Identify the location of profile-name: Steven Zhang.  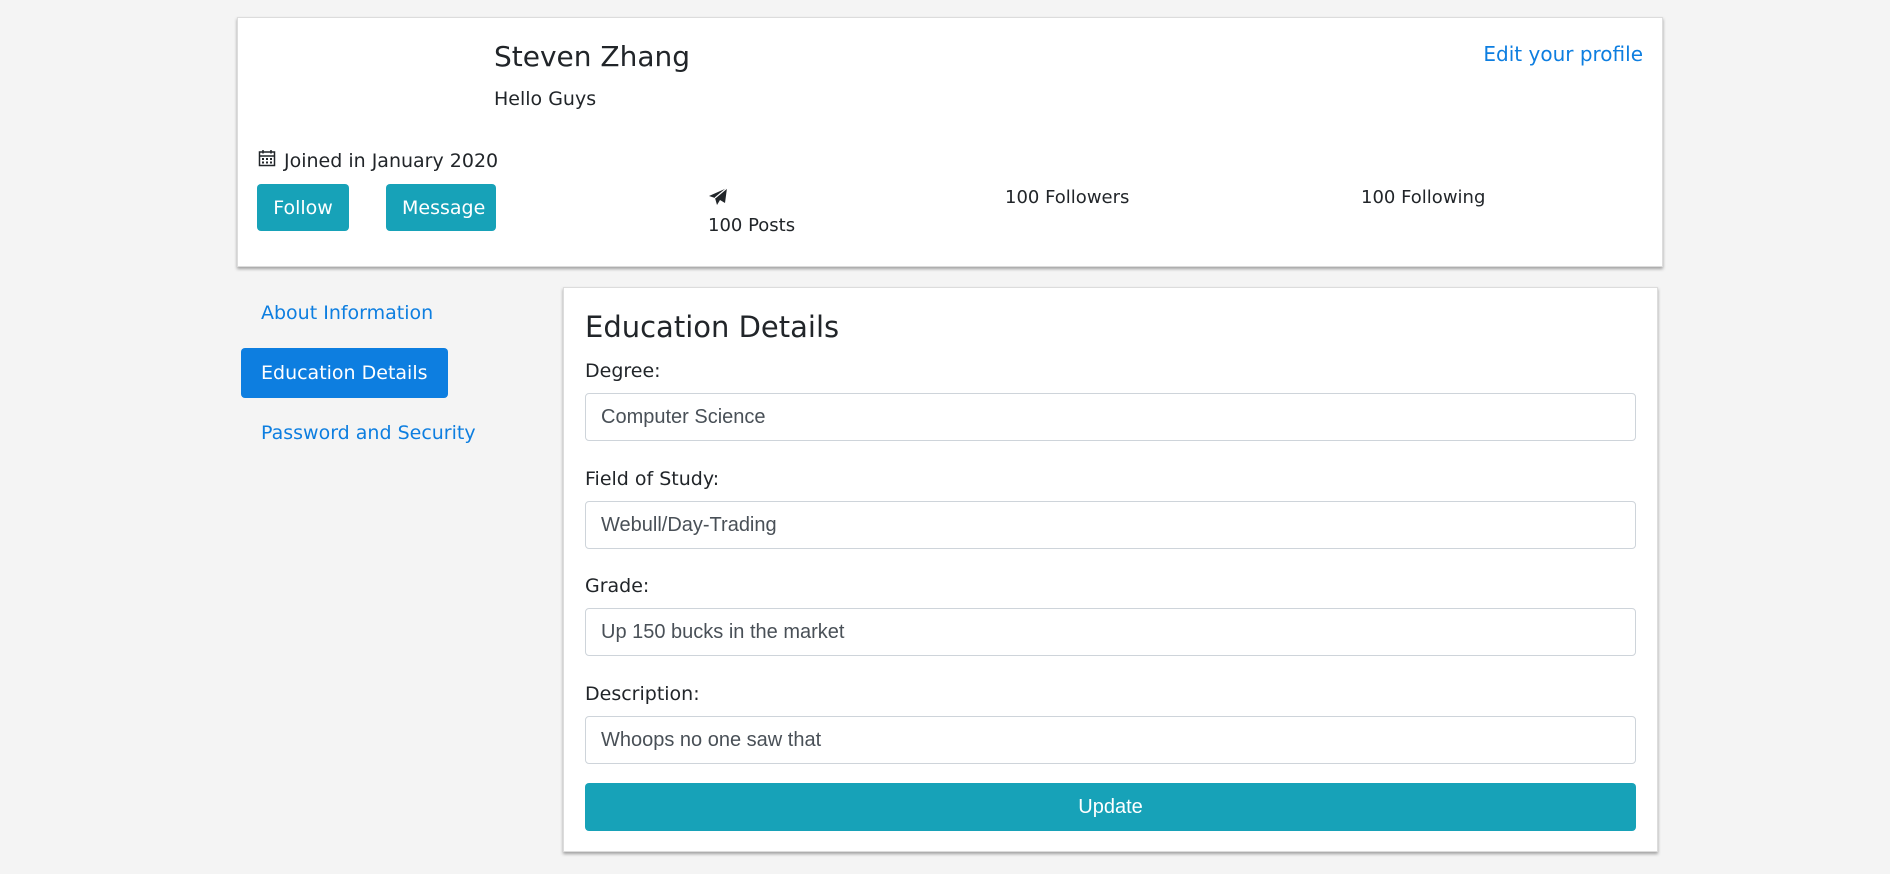
(592, 56).